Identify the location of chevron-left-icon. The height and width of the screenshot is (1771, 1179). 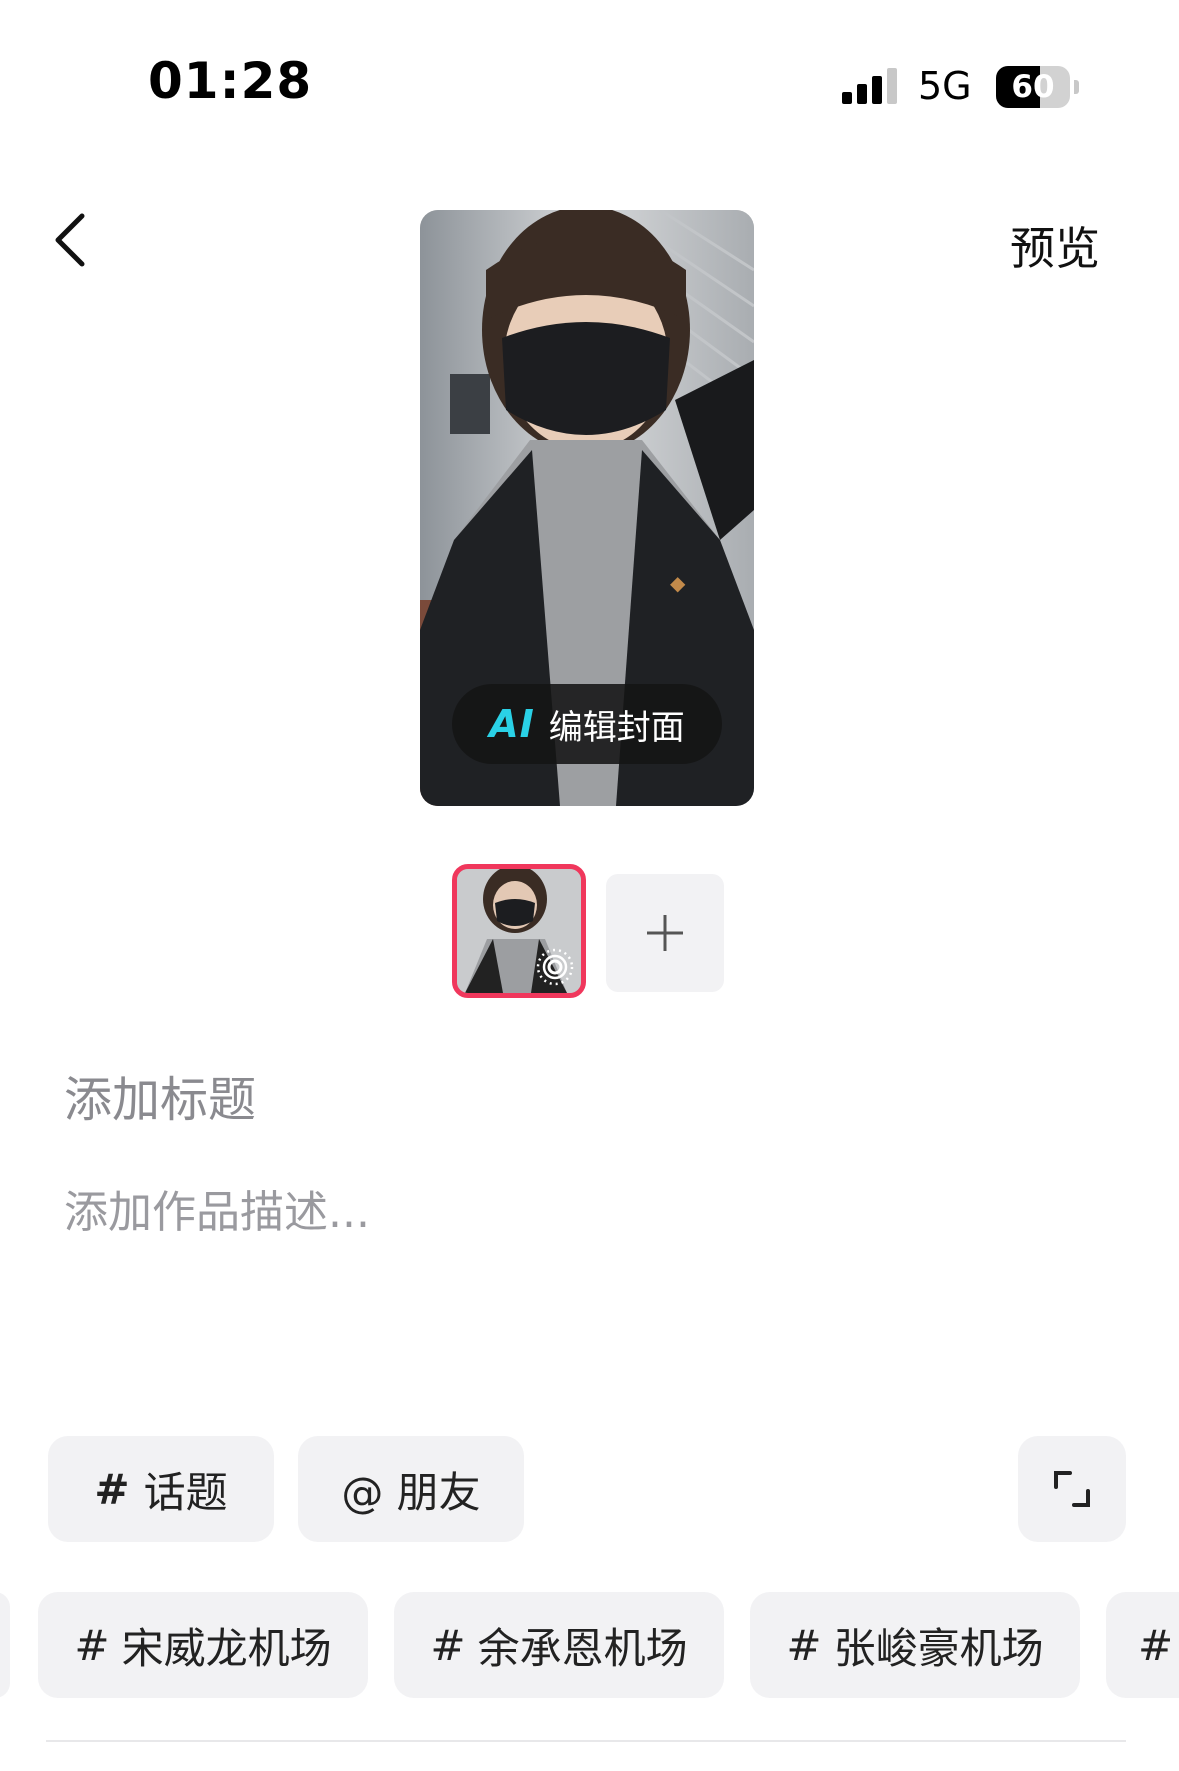
(70, 240).